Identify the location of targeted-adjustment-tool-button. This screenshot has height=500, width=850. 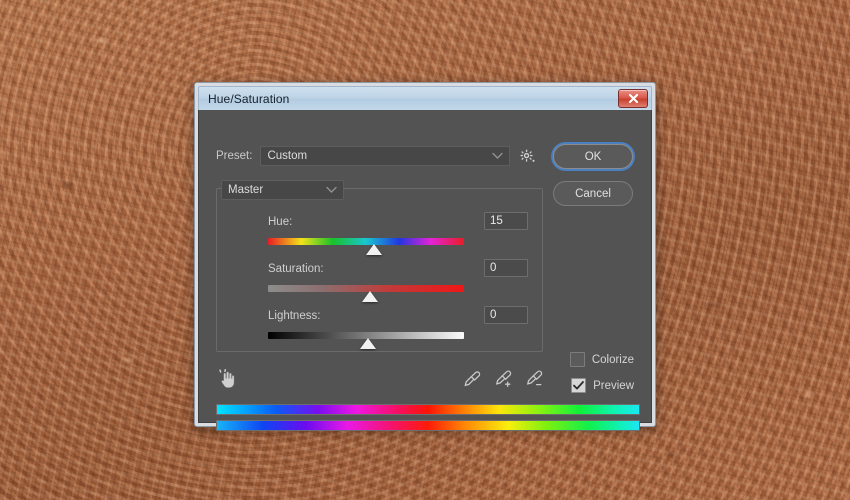
(226, 379).